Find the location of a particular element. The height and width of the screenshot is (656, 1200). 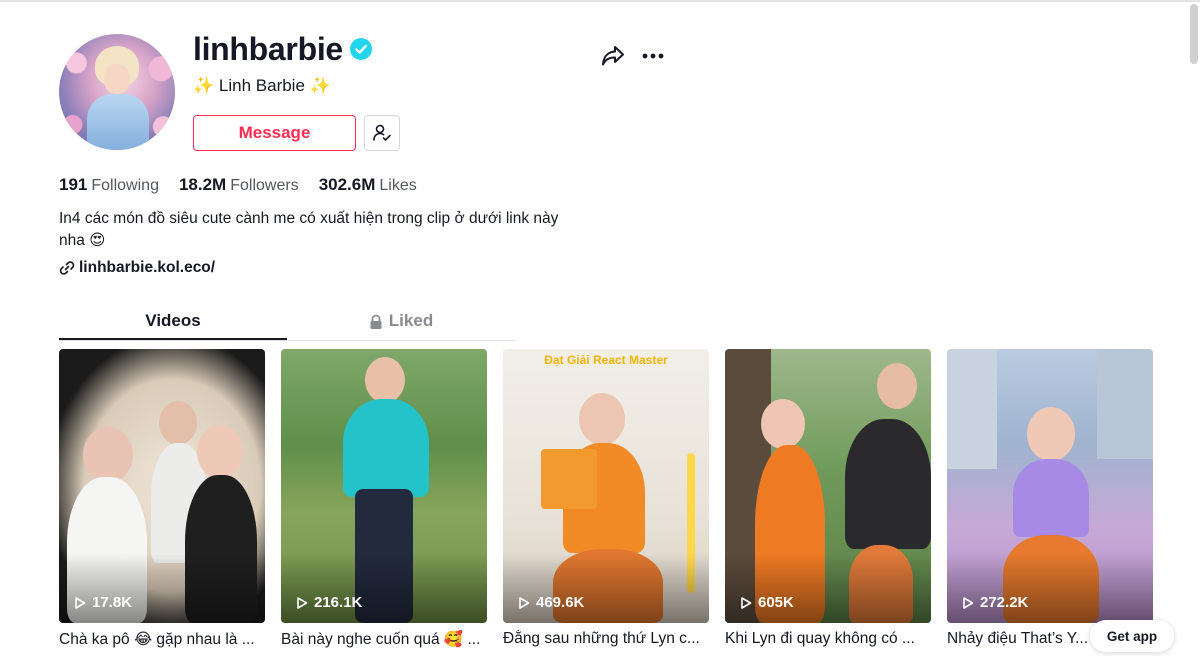

video-thumbnail: 605K is located at coordinates (828, 486).